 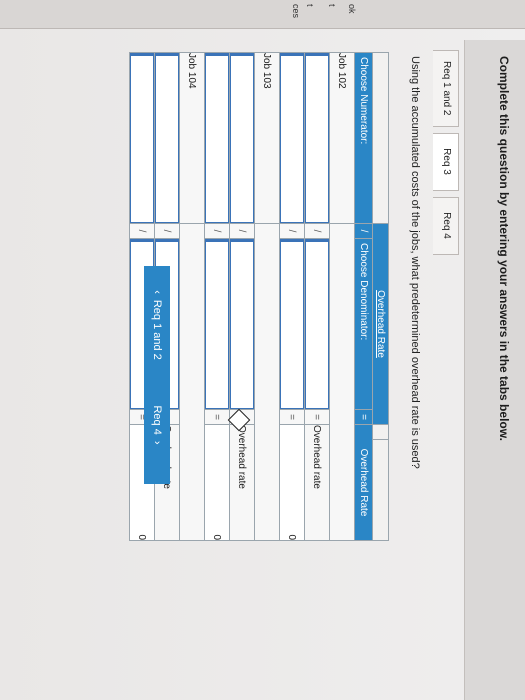 I want to click on tab-req-3: Req 3, so click(x=446, y=161).